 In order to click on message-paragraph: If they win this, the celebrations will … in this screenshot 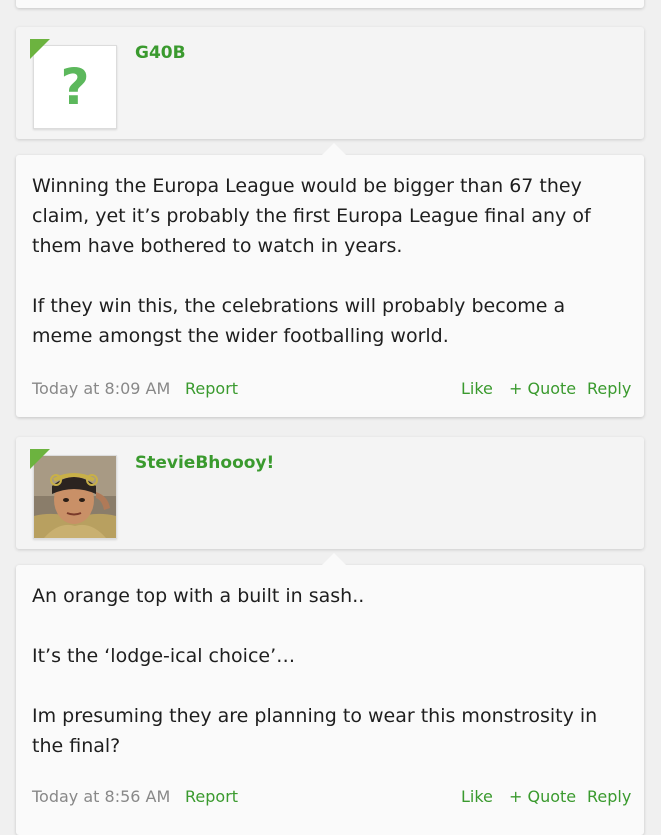, I will do `click(299, 321)`.